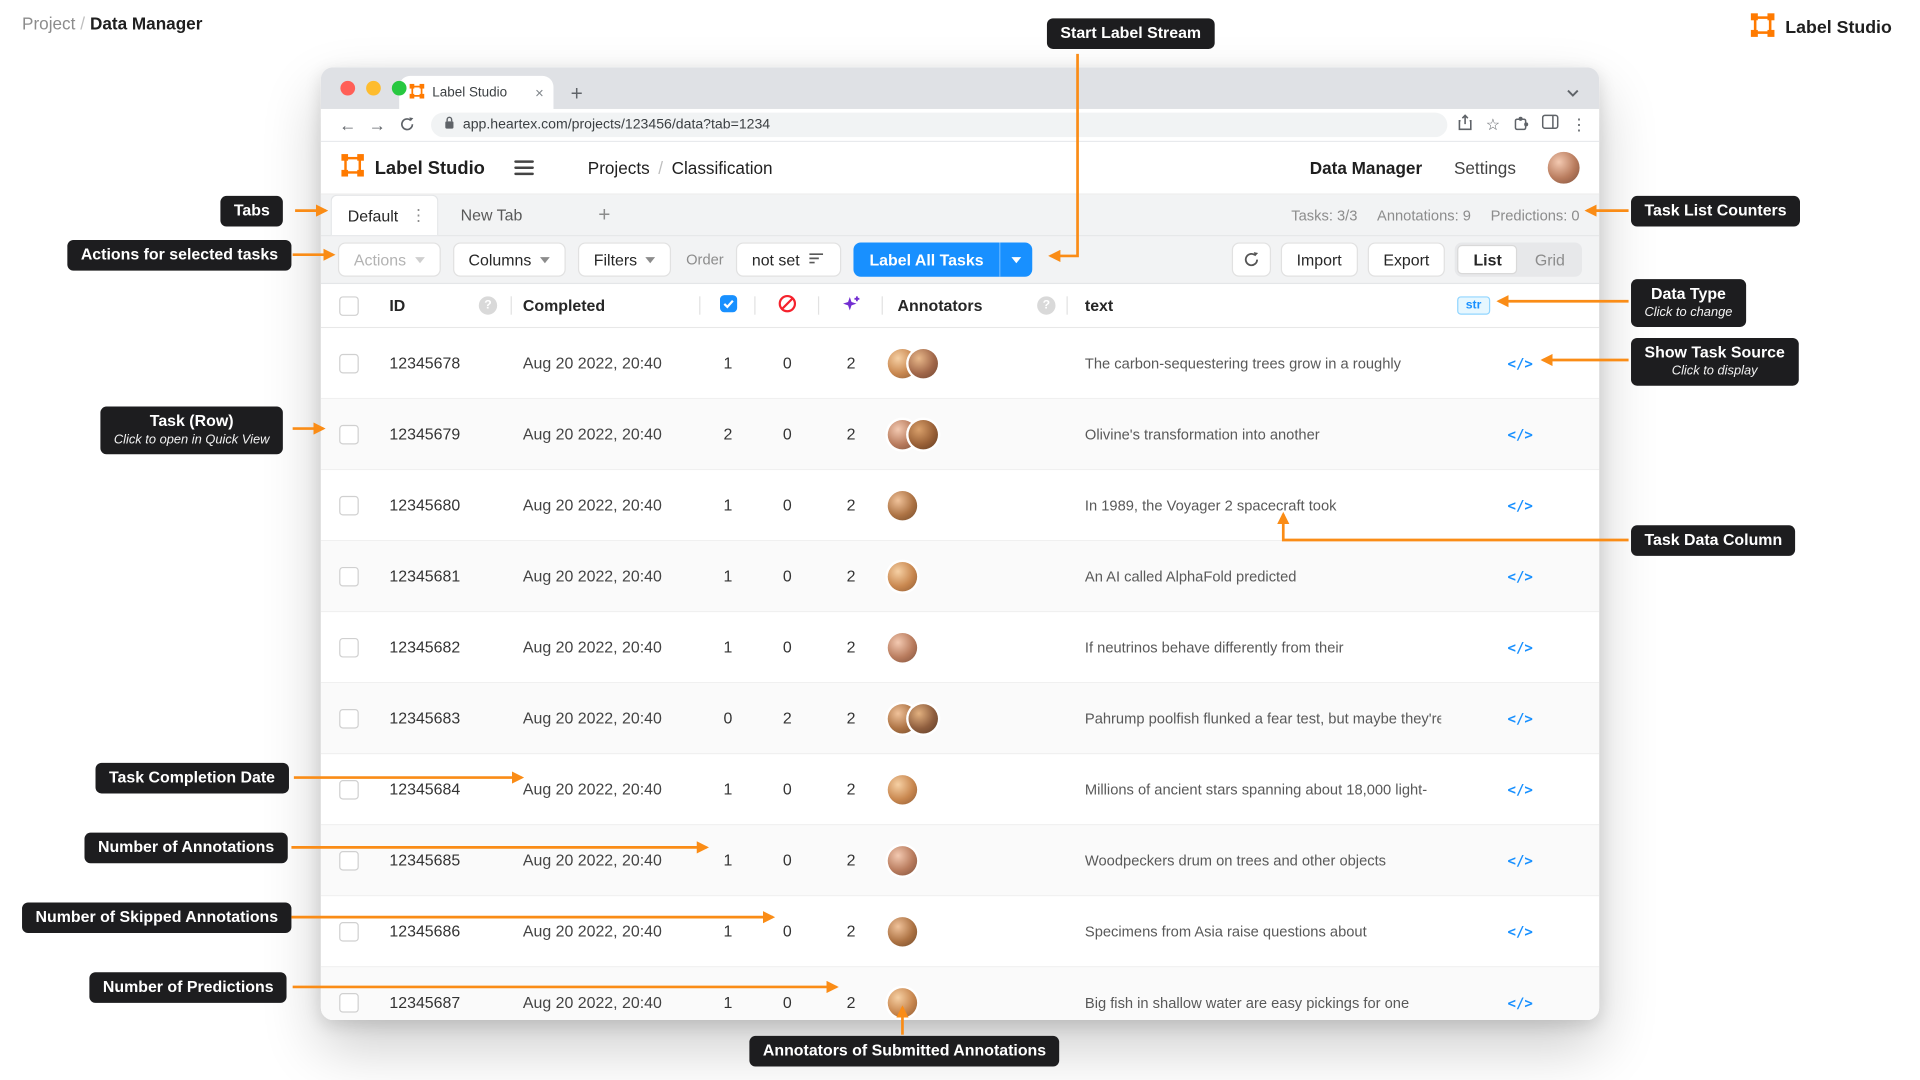 The height and width of the screenshot is (1080, 1920). Describe the element at coordinates (349, 305) in the screenshot. I see `select-all-checkbox` at that location.